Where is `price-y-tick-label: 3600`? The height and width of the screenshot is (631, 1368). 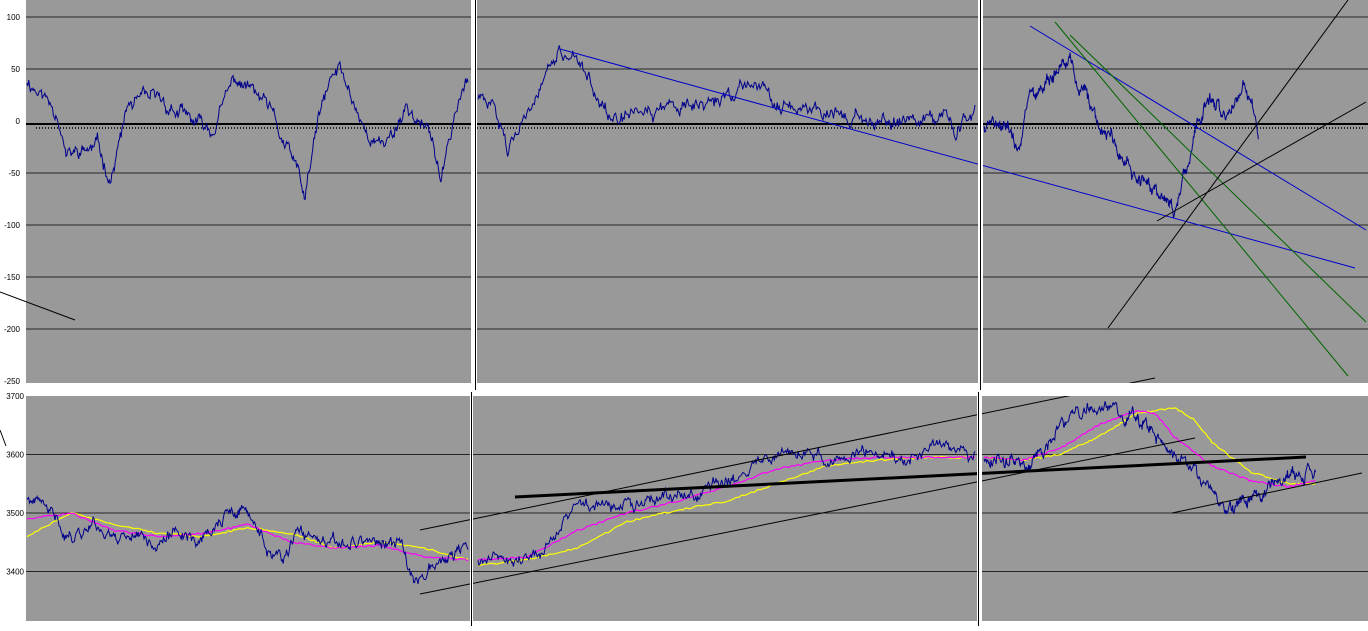
price-y-tick-label: 3600 is located at coordinates (15, 455).